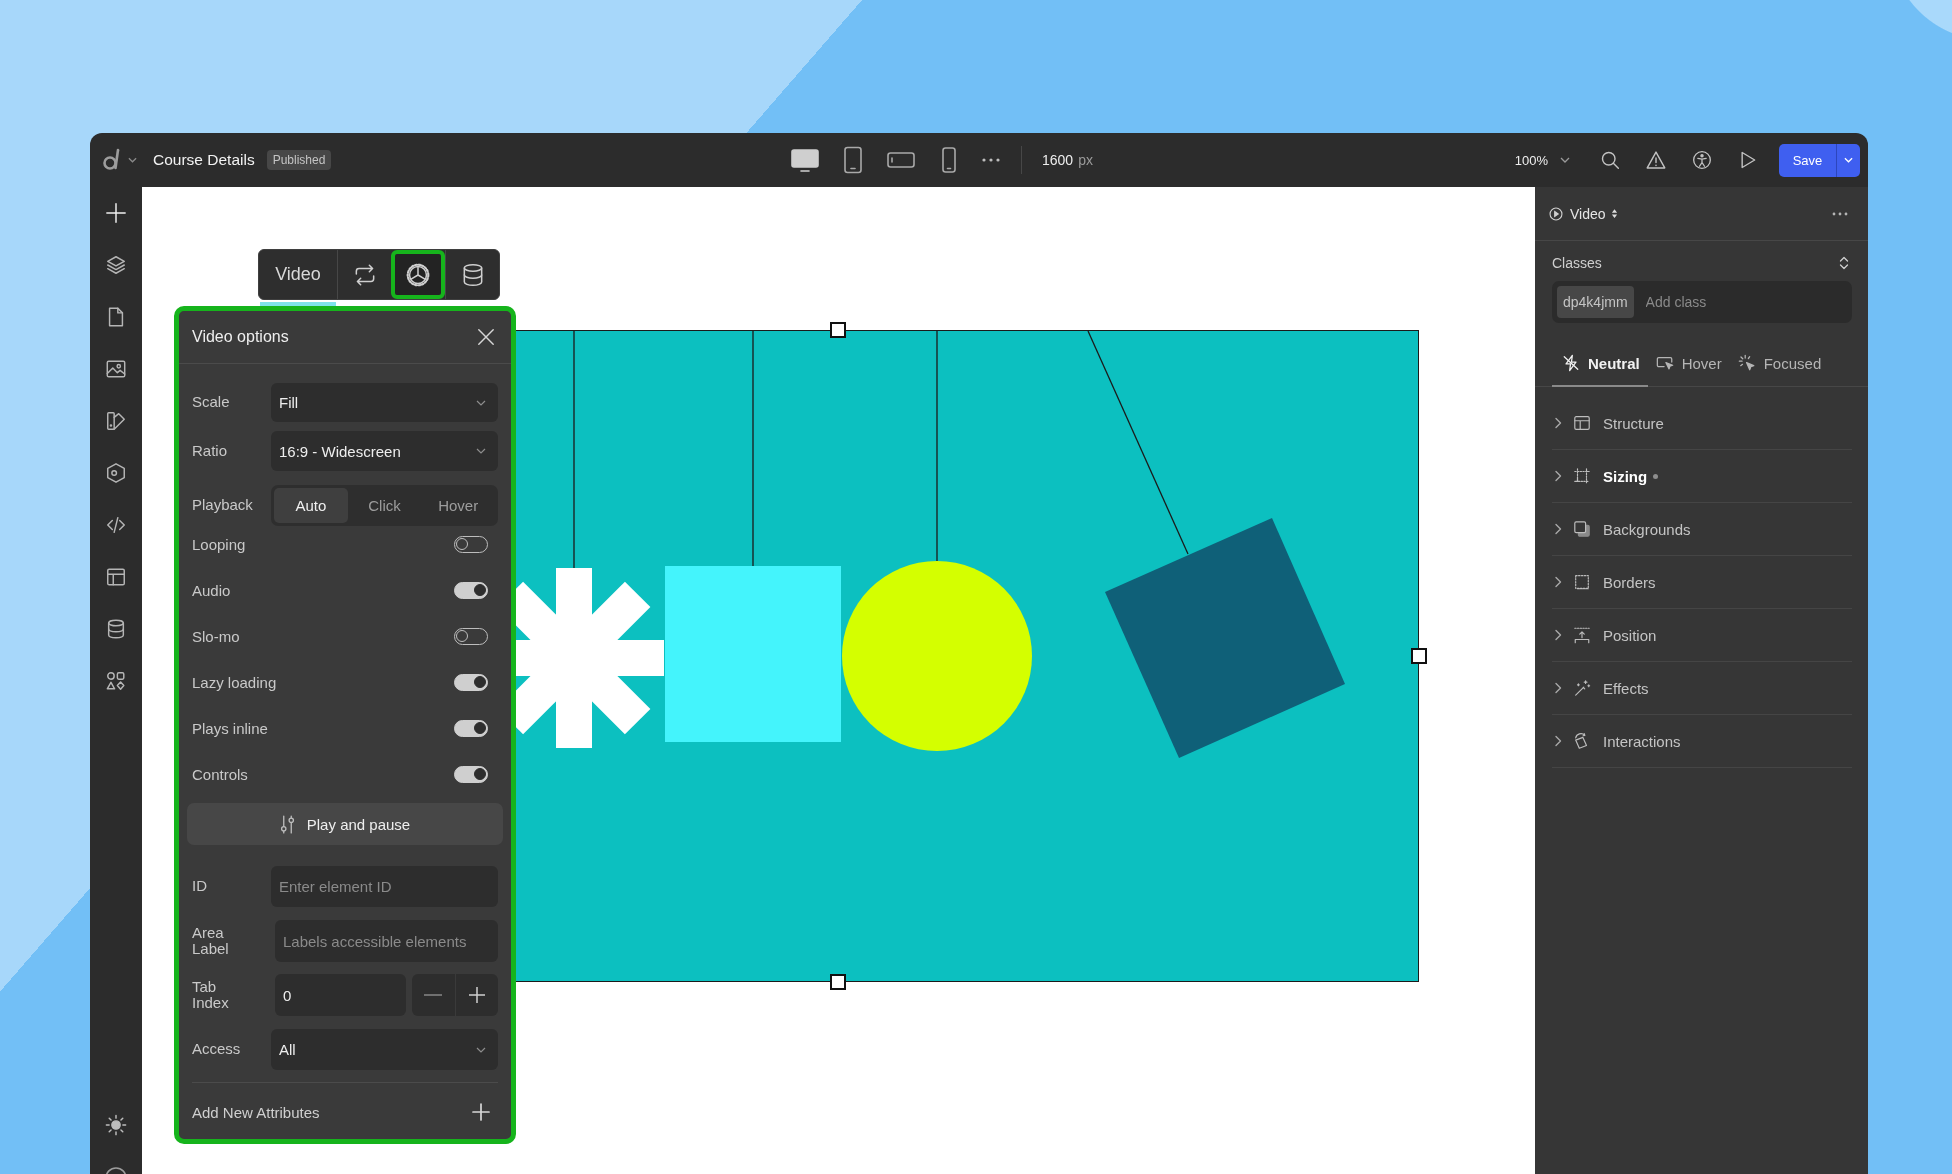 The image size is (1952, 1174). What do you see at coordinates (1688, 364) in the screenshot?
I see `state-tab: Hover` at bounding box center [1688, 364].